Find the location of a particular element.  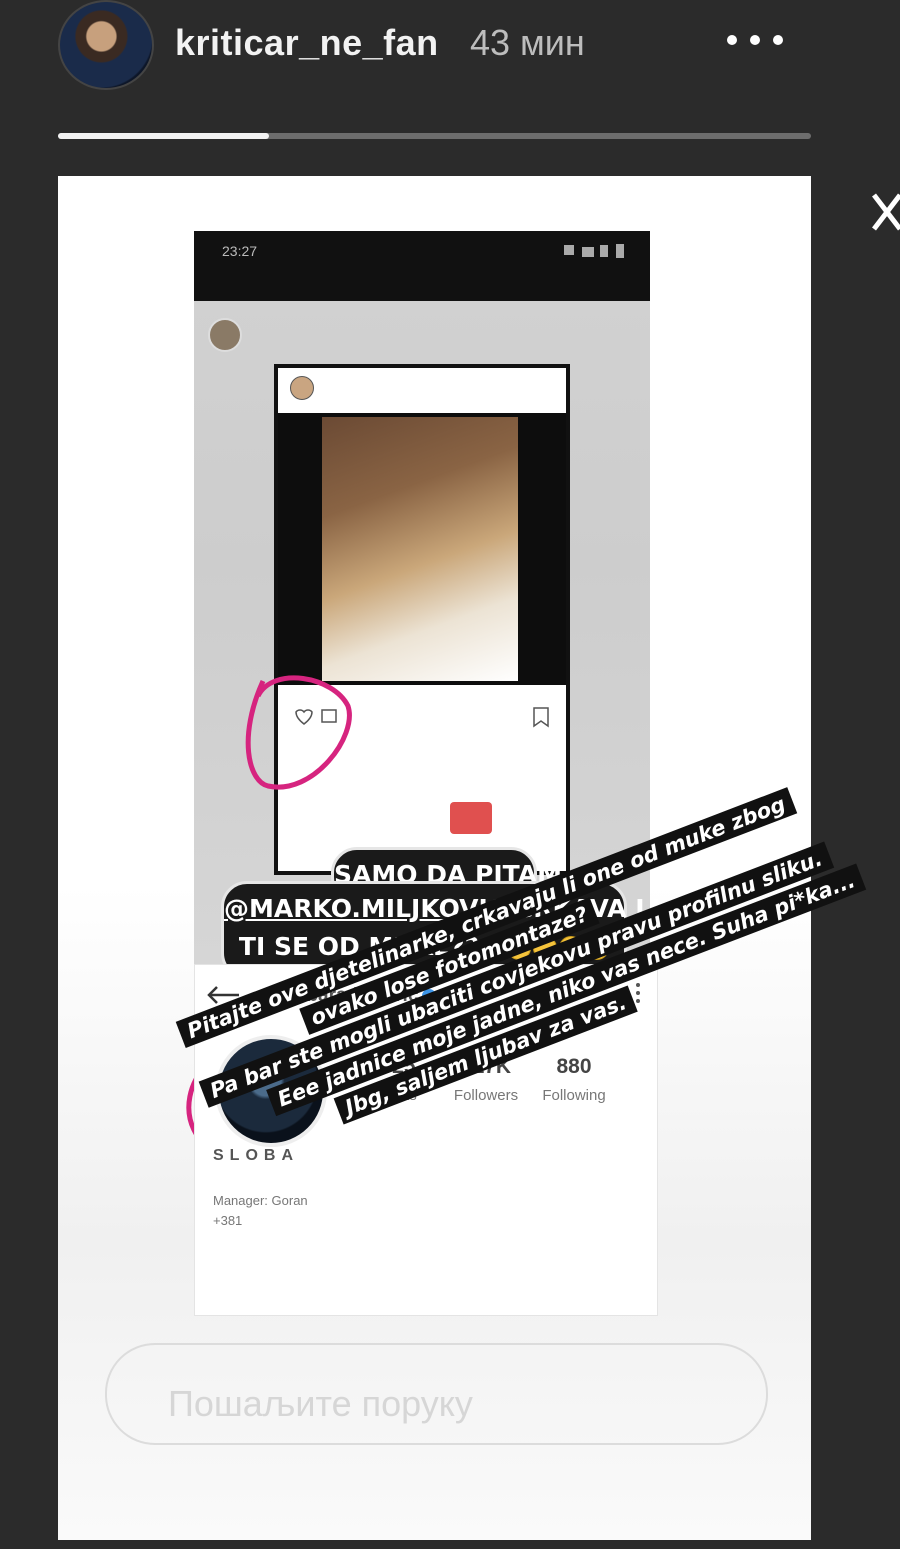

comment-icon is located at coordinates (329, 716).